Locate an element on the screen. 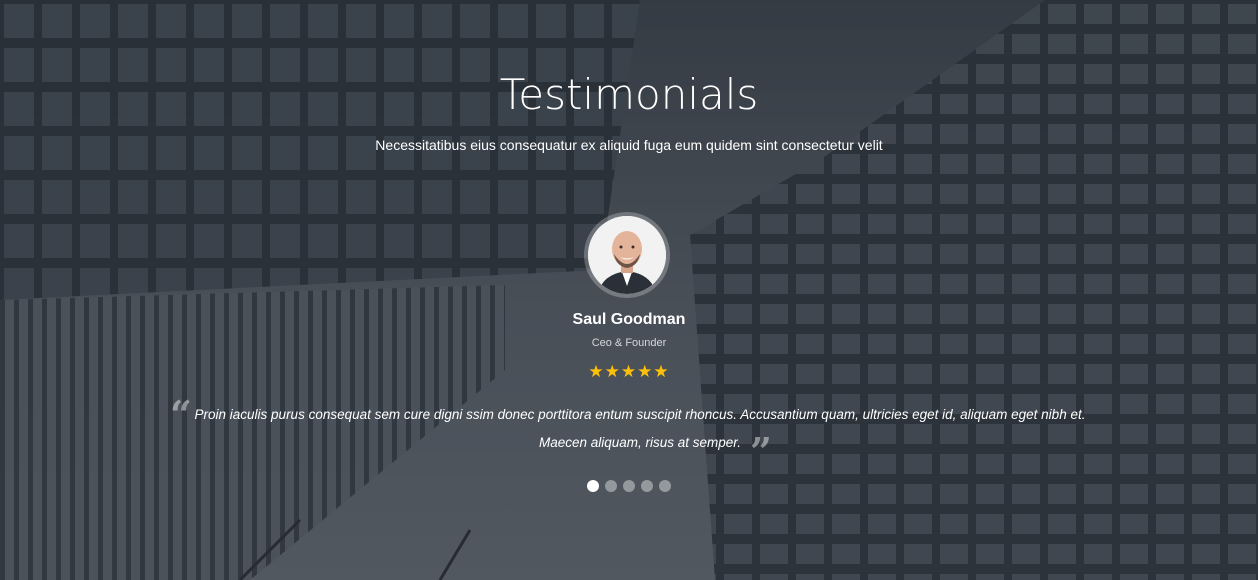 This screenshot has width=1258, height=580. avatar is located at coordinates (627, 255).